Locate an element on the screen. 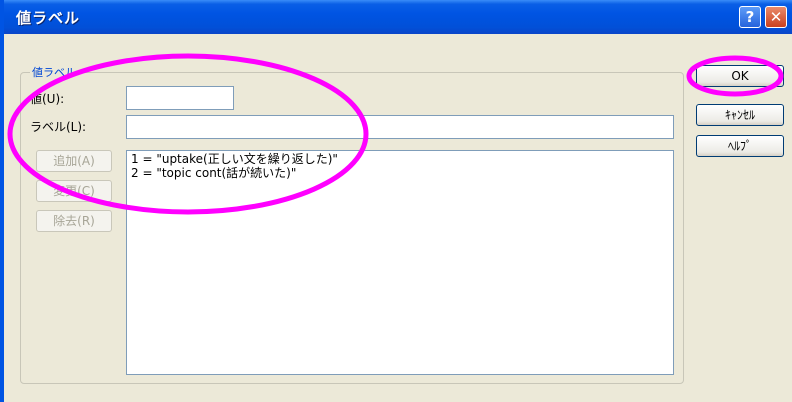 Image resolution: width=792 pixels, height=402 pixels. help-icon: ? is located at coordinates (750, 17).